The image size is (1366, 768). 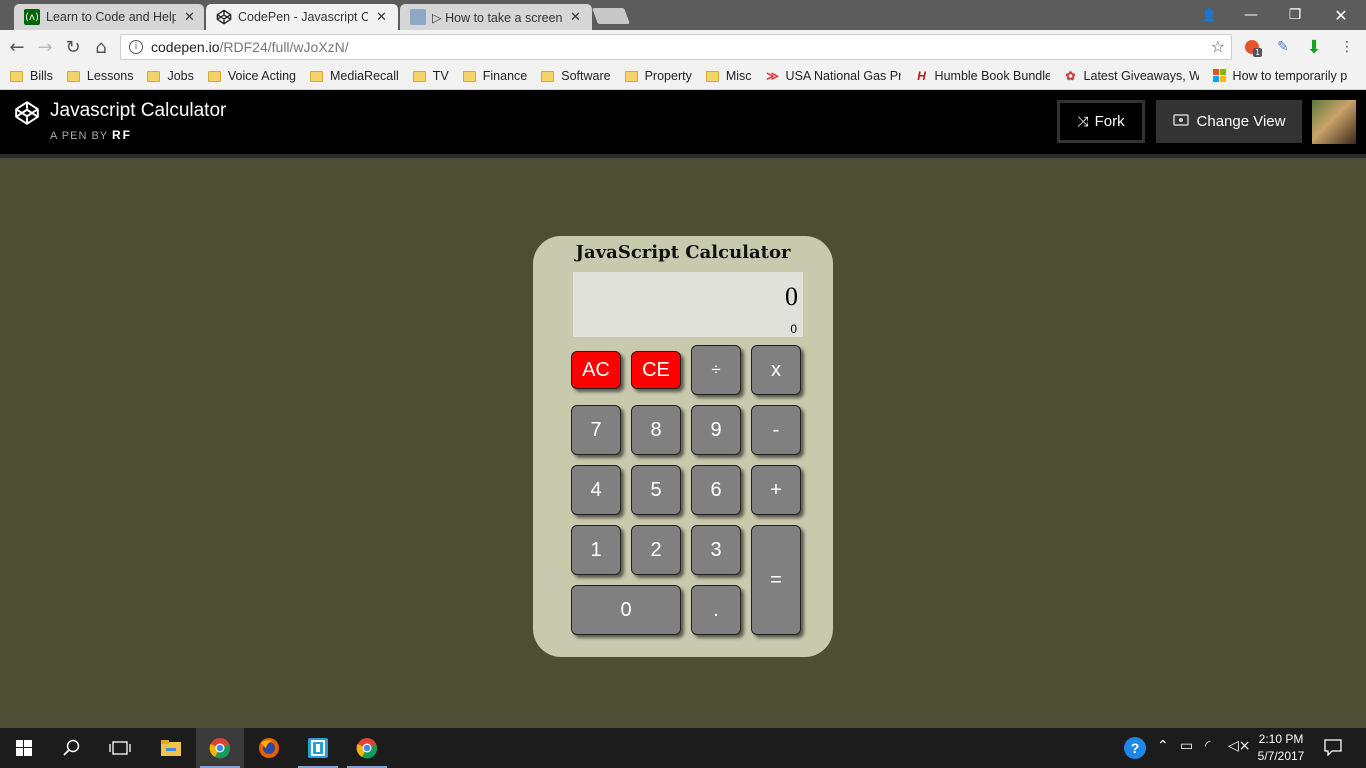 I want to click on multiply-button: x, so click(x=776, y=370).